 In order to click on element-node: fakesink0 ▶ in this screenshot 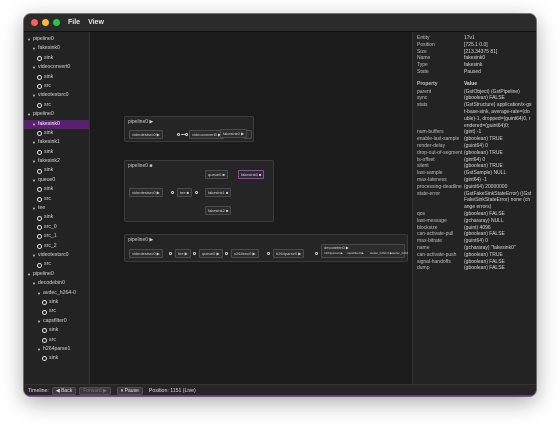, I will do `click(234, 133)`.